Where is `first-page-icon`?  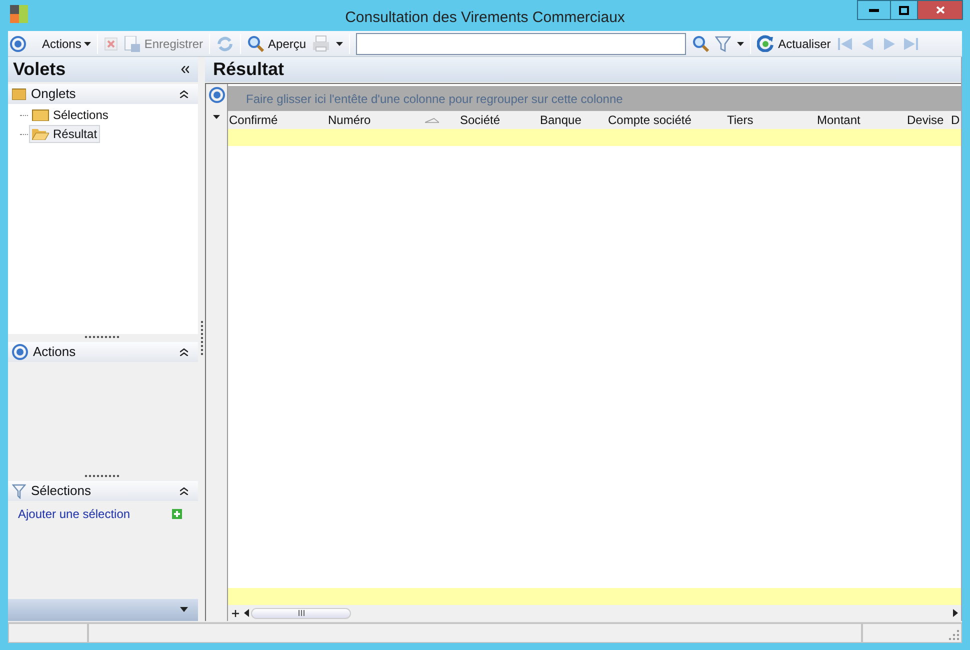 first-page-icon is located at coordinates (844, 44).